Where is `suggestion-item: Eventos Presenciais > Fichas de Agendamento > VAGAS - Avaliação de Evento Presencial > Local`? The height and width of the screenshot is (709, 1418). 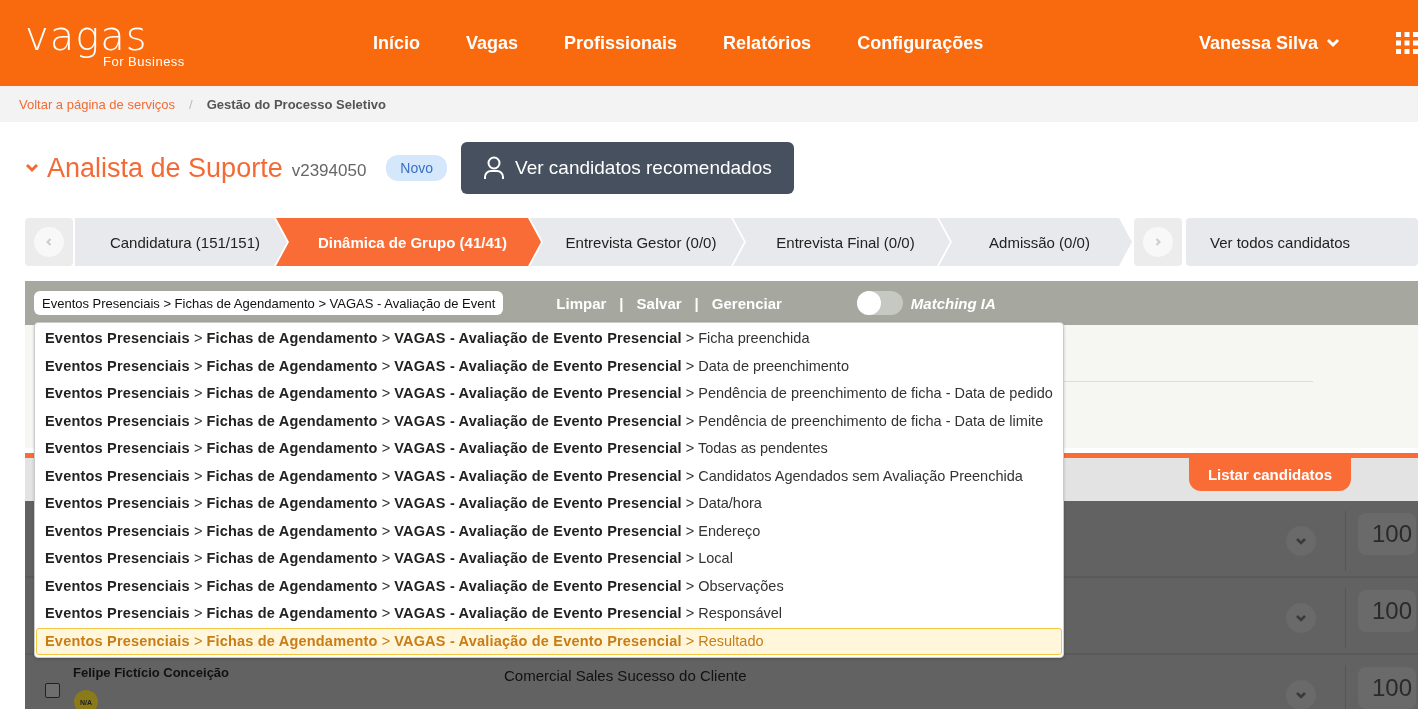
suggestion-item: Eventos Presenciais > Fichas de Agendamento > VAGAS - Avaliação de Evento Presencial > Local is located at coordinates (549, 559).